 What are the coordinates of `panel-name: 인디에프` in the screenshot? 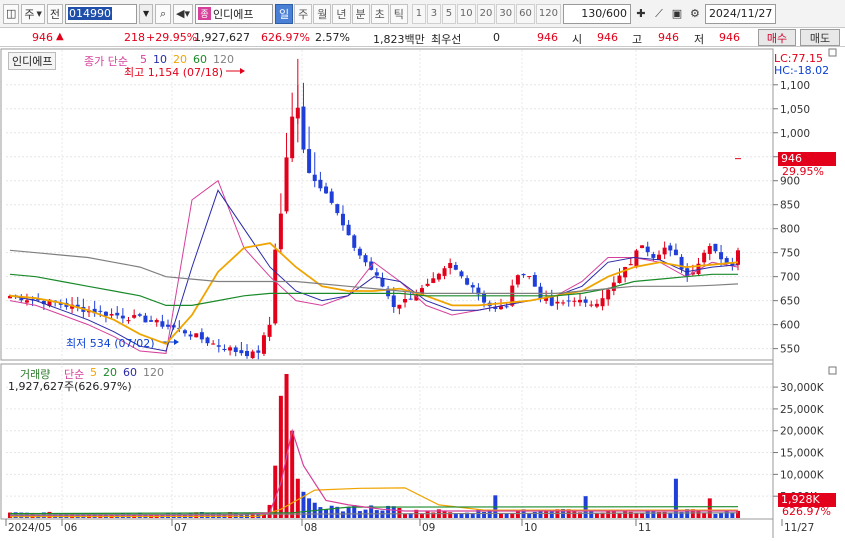 It's located at (32, 61).